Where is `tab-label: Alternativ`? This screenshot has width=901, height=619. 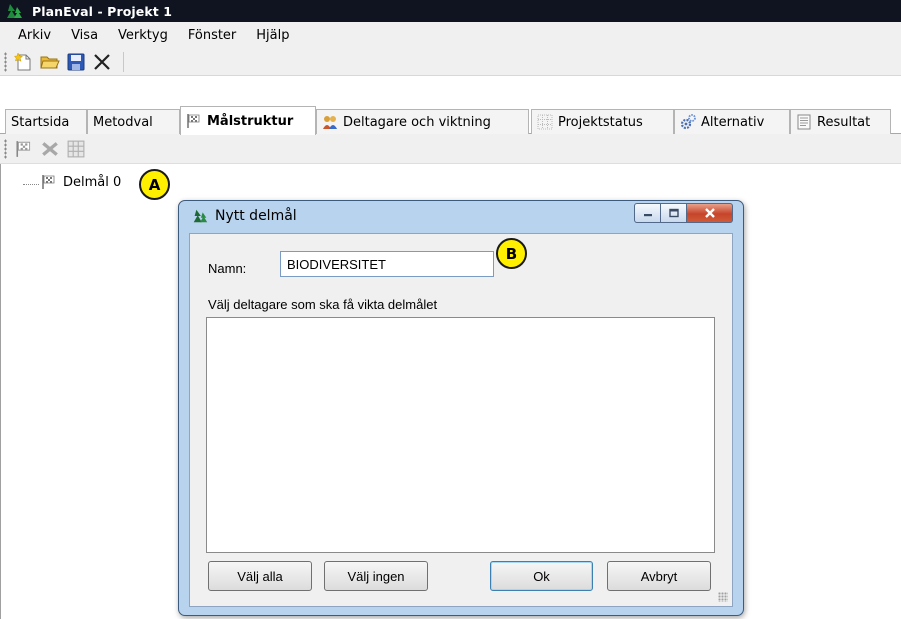 tab-label: Alternativ is located at coordinates (733, 122).